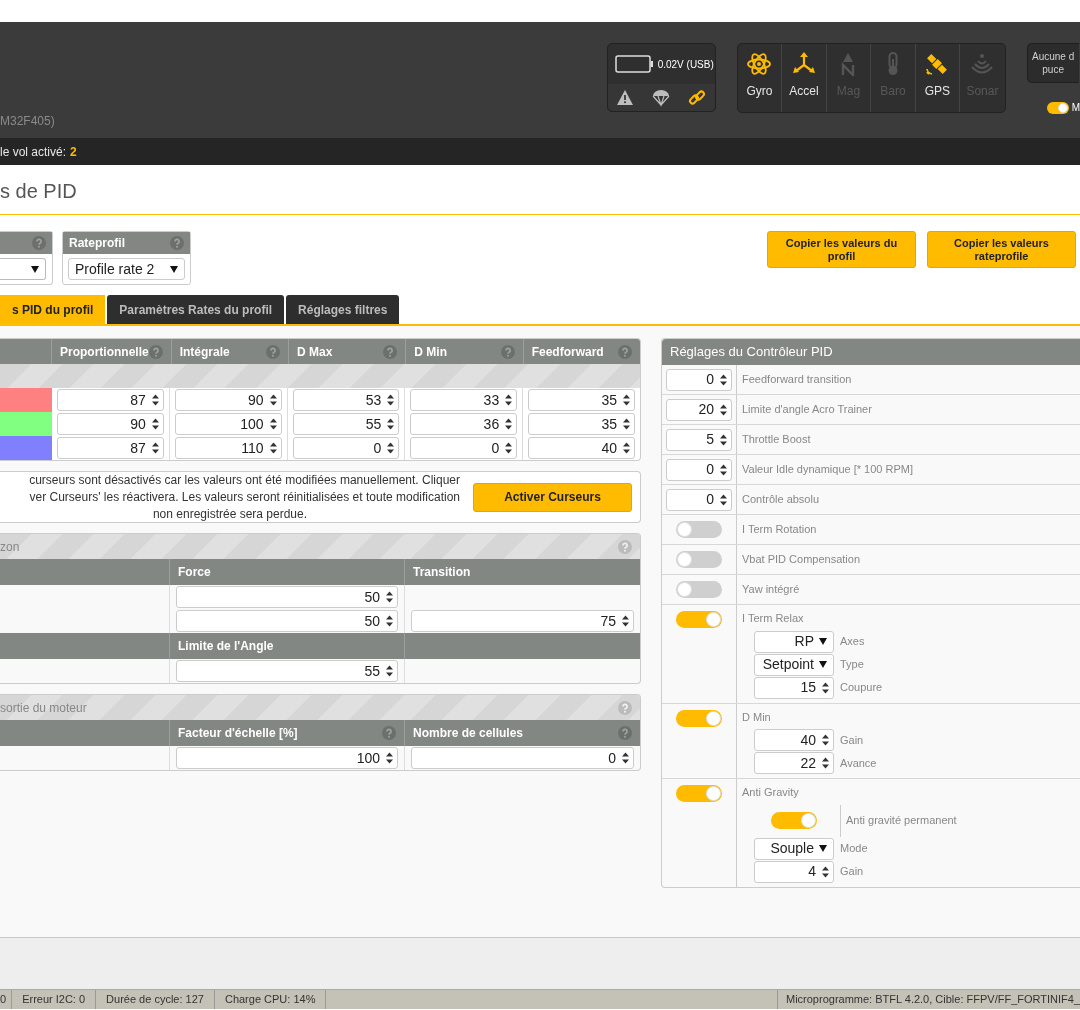 The height and width of the screenshot is (1010, 1080). I want to click on number-field: 20, so click(699, 409).